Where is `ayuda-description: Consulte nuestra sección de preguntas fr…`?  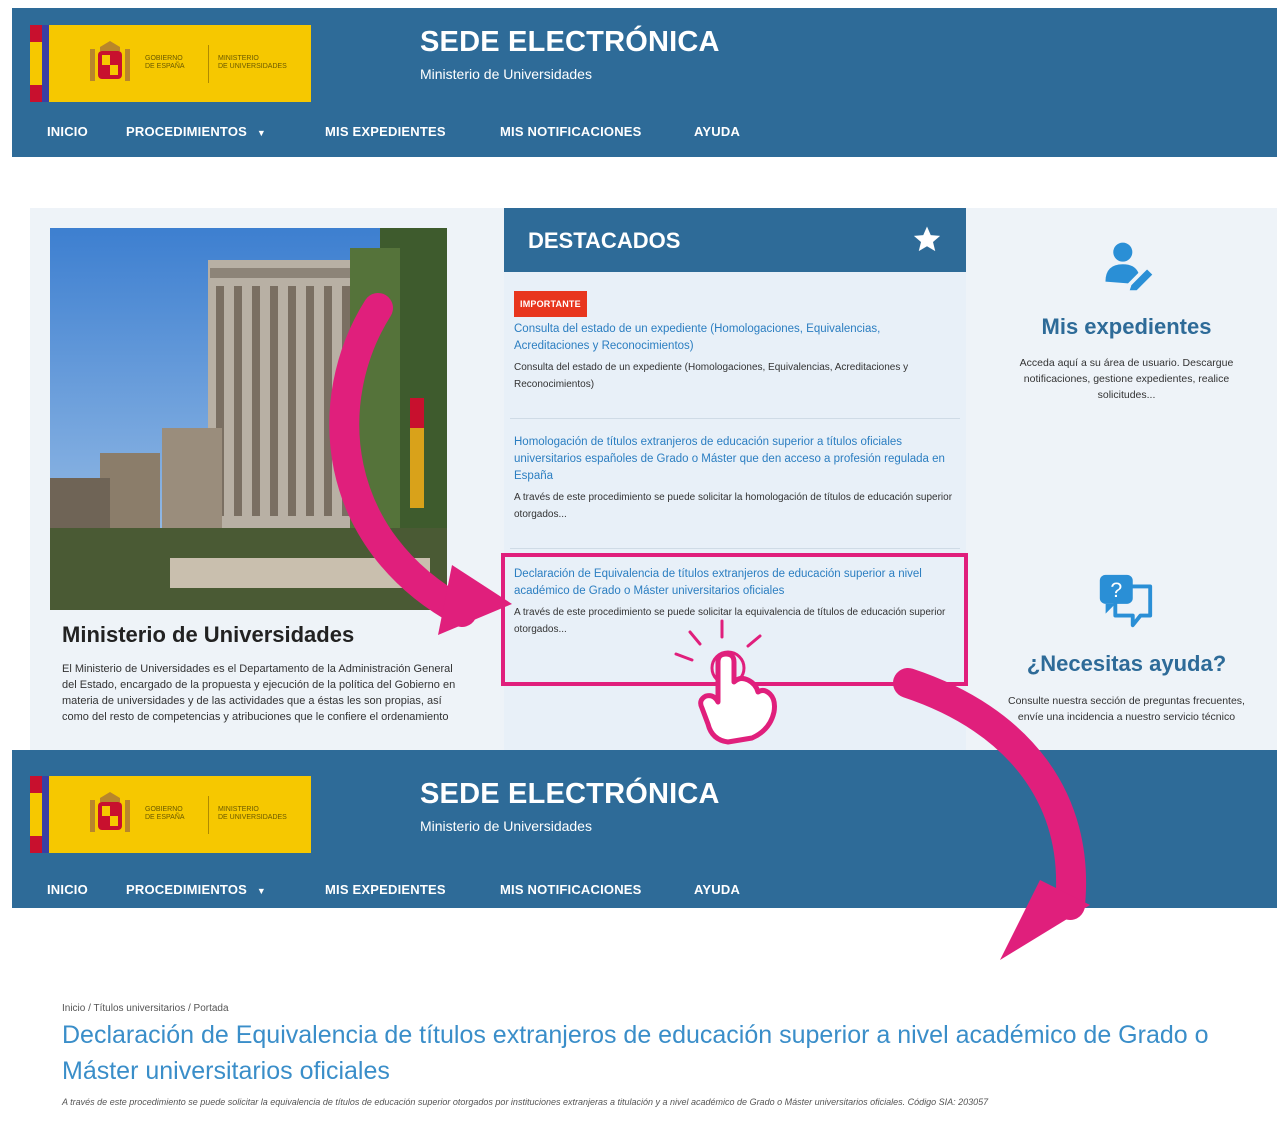
ayuda-description: Consulte nuestra sección de preguntas fr… is located at coordinates (1126, 709).